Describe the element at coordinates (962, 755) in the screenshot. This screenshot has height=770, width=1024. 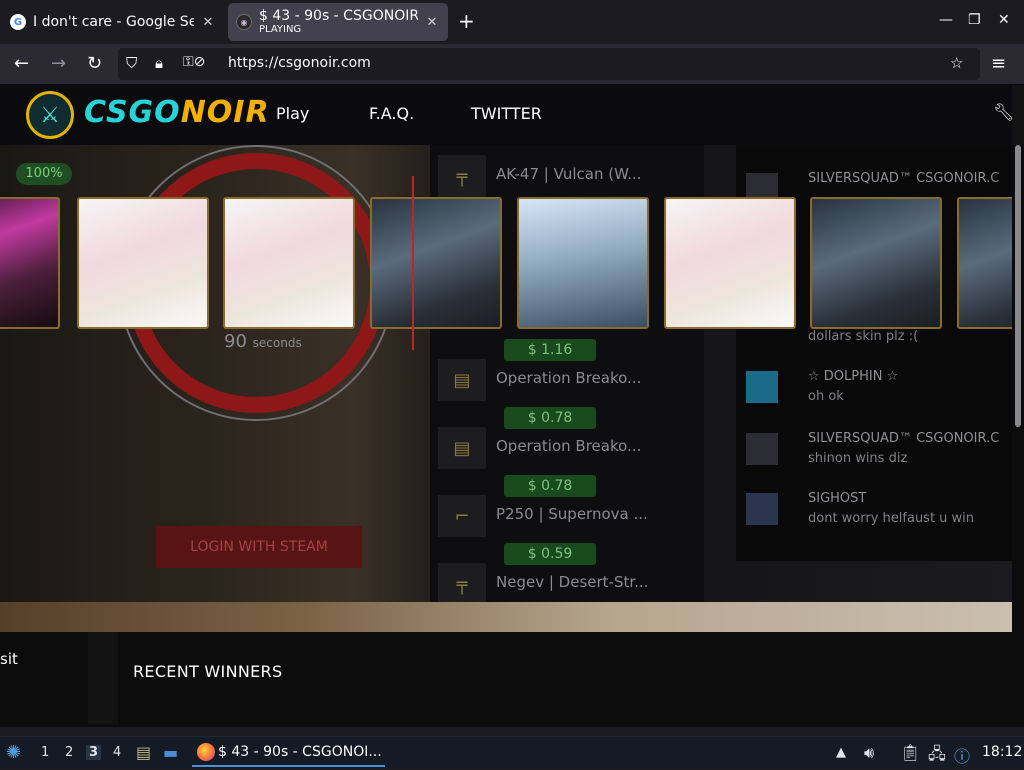
I see `notification-icon: ⓘ` at that location.